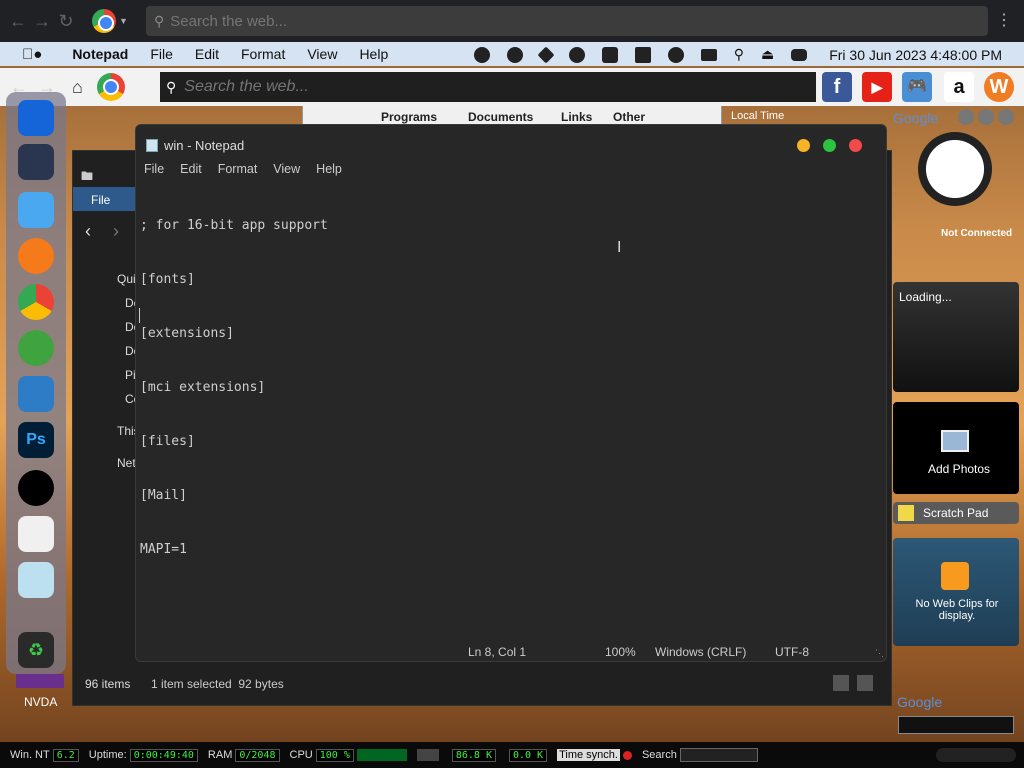 The width and height of the screenshot is (1024, 768). I want to click on photoshop-icon: Ps, so click(36, 440).